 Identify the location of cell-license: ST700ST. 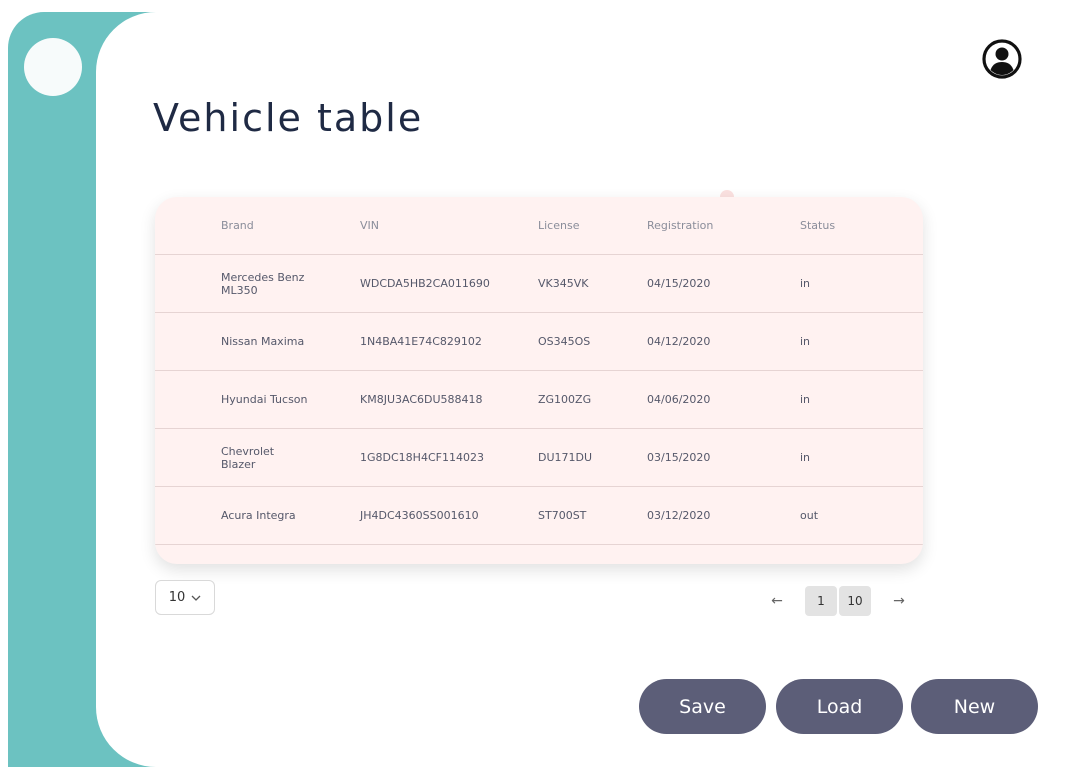
(592, 515).